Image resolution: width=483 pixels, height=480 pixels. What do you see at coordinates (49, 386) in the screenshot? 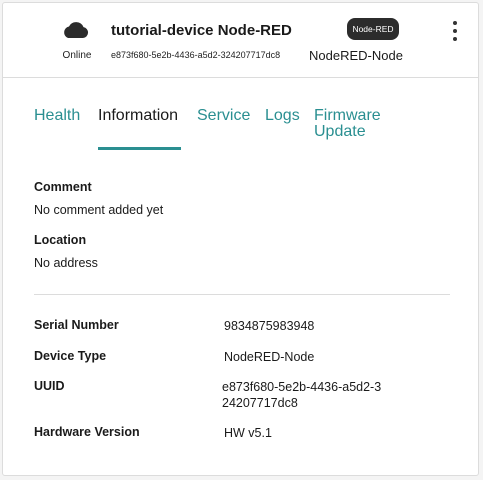
I see `uuid-label: UUID` at bounding box center [49, 386].